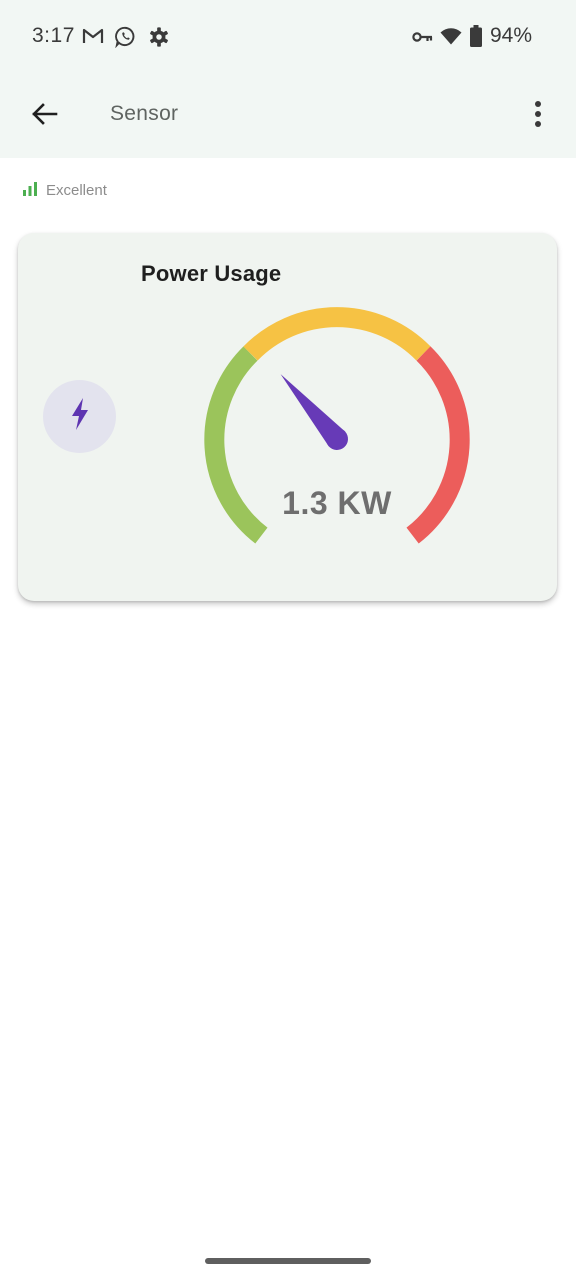  Describe the element at coordinates (93, 38) in the screenshot. I see `gmail-icon` at that location.